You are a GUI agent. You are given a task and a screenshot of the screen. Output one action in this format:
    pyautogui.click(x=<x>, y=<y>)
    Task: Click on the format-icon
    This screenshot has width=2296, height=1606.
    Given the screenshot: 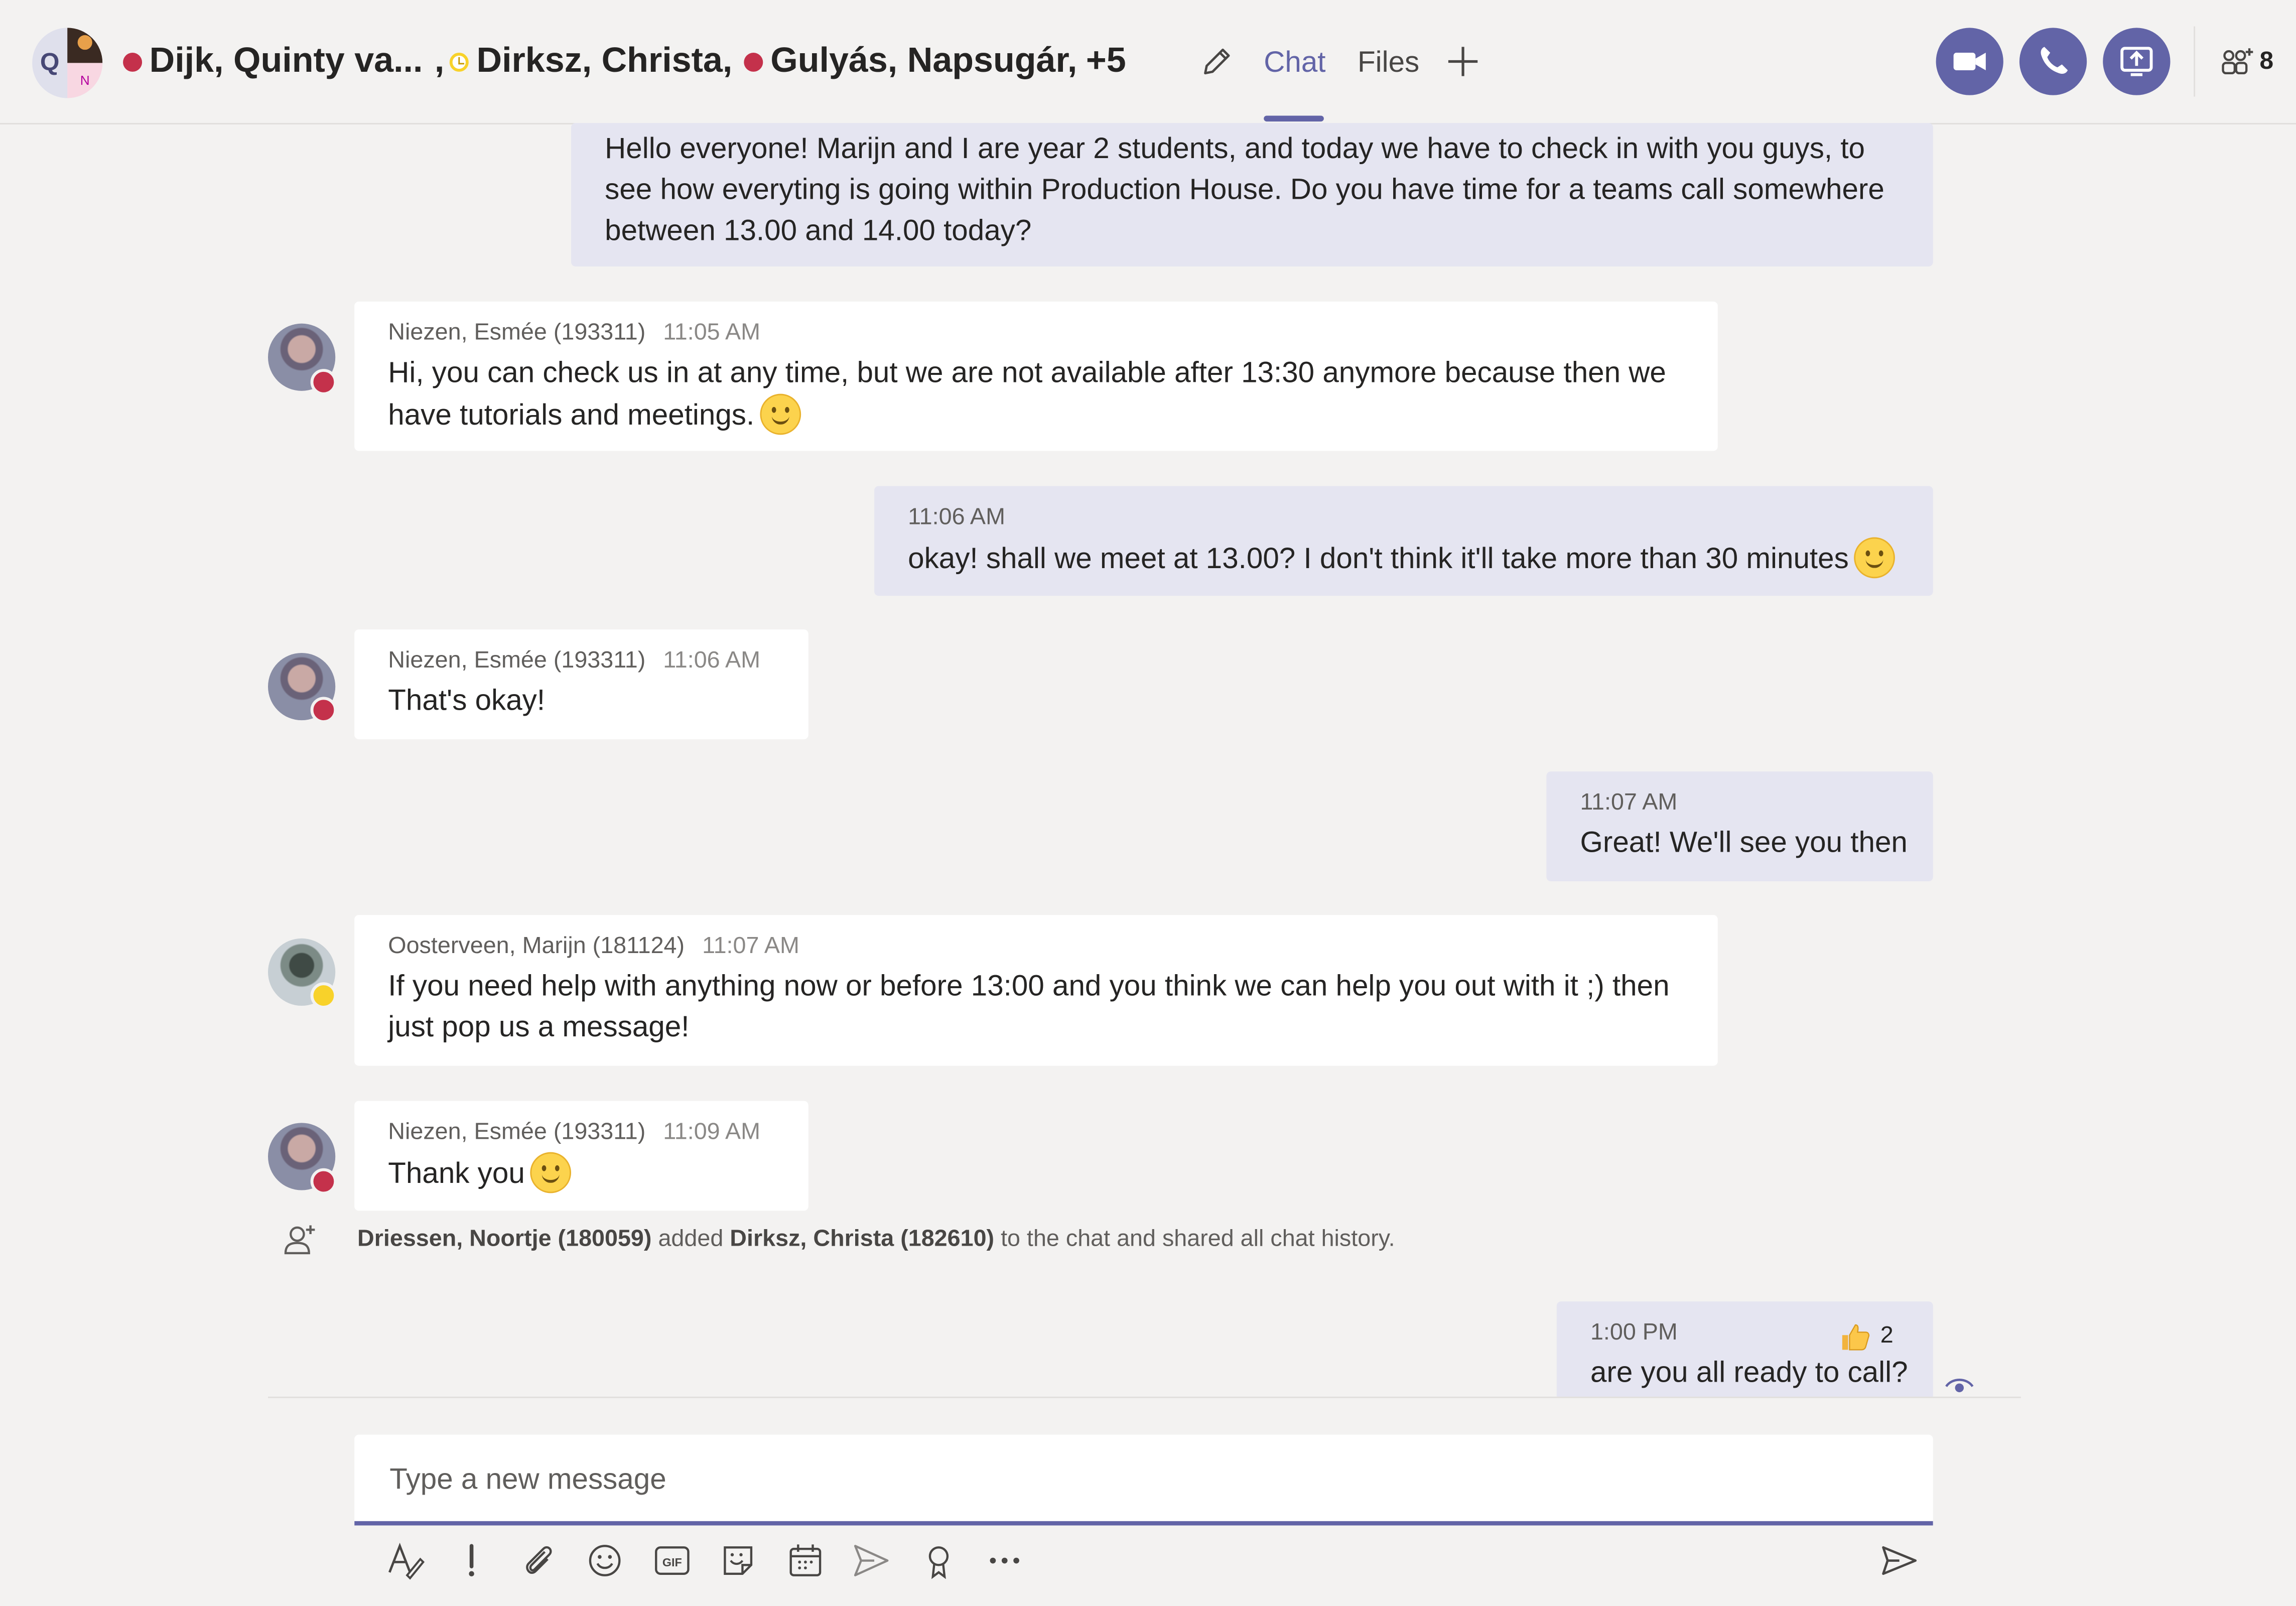 What is the action you would take?
    pyautogui.click(x=405, y=1560)
    